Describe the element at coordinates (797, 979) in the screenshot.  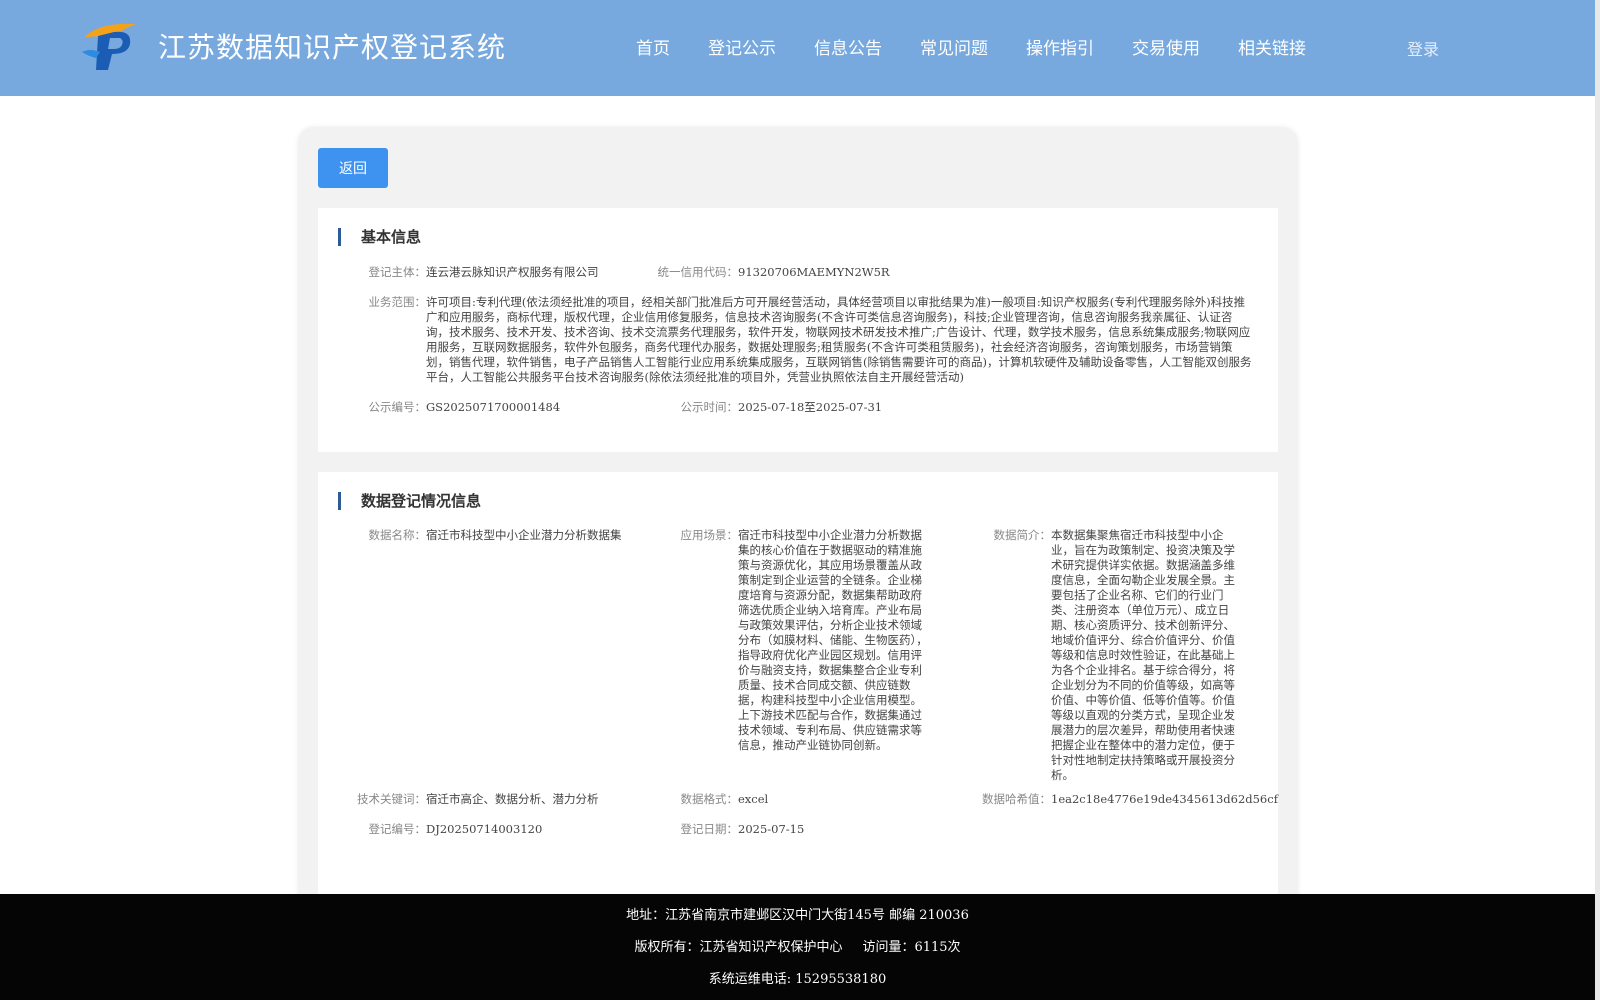
I see `footer-phone: 系统运维电话: 15295538180` at that location.